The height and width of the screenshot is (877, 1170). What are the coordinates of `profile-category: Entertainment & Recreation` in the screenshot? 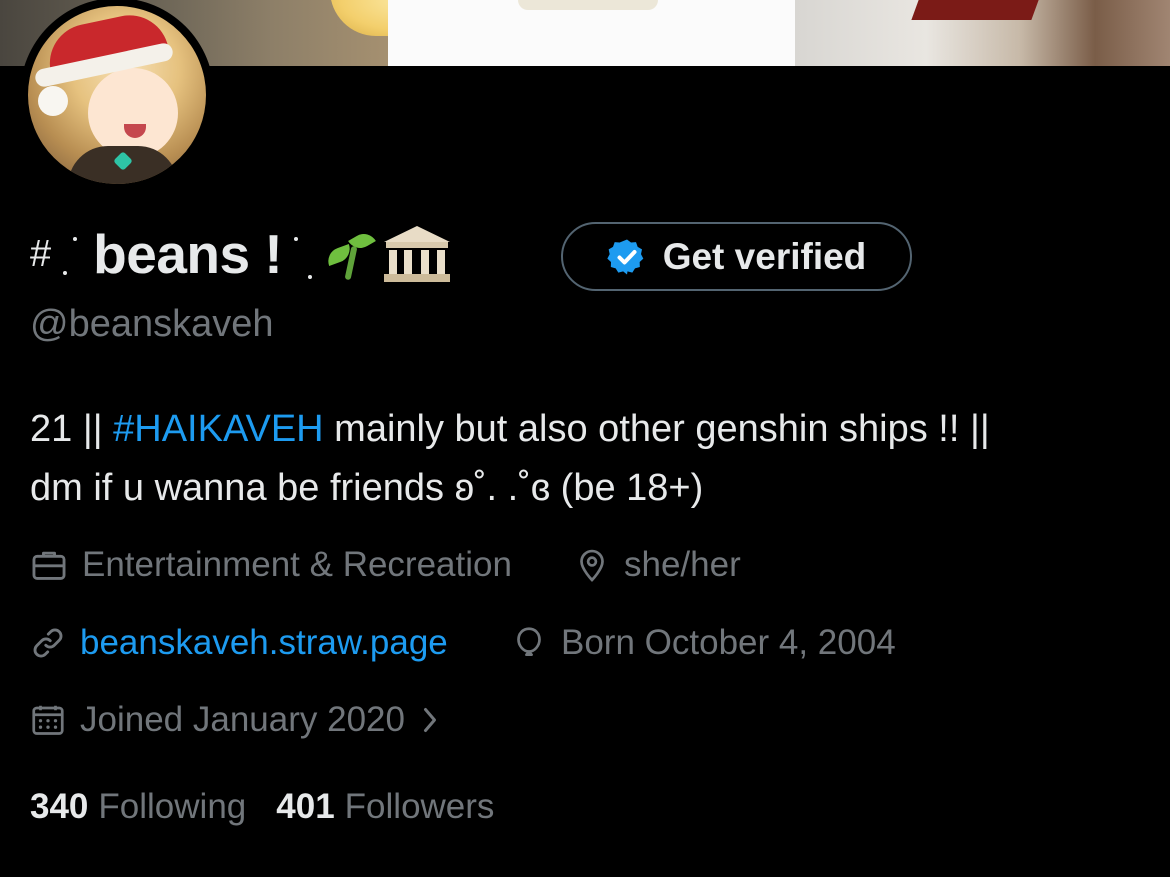 It's located at (271, 565).